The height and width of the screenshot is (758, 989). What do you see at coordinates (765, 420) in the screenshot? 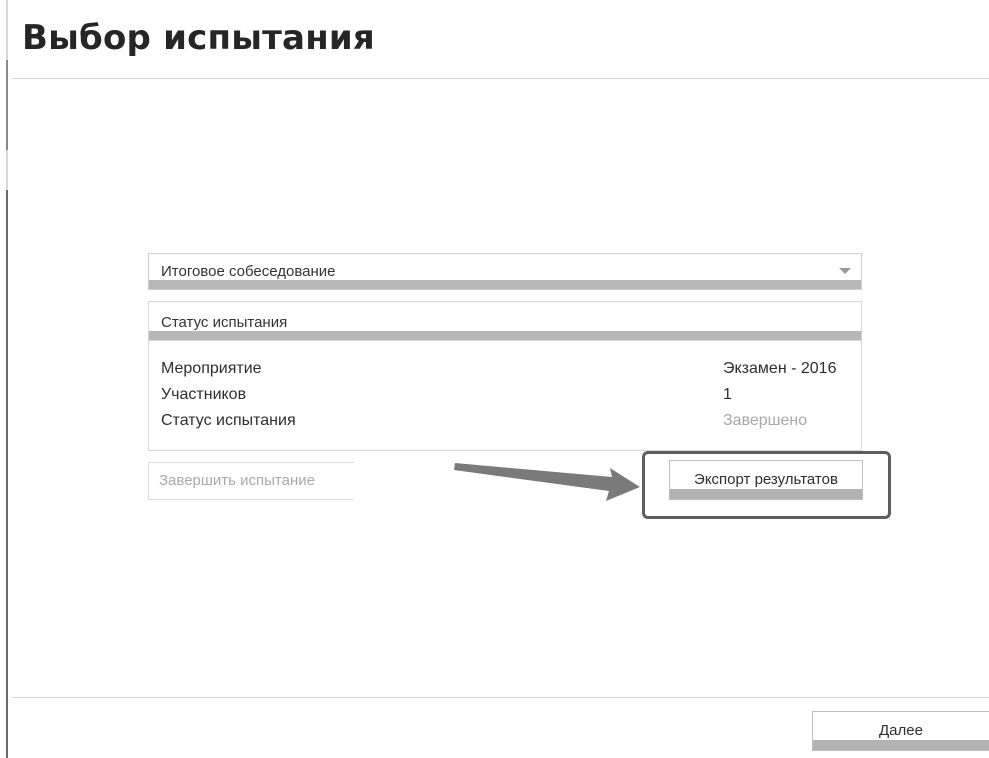
I see `status-value: Завершено` at bounding box center [765, 420].